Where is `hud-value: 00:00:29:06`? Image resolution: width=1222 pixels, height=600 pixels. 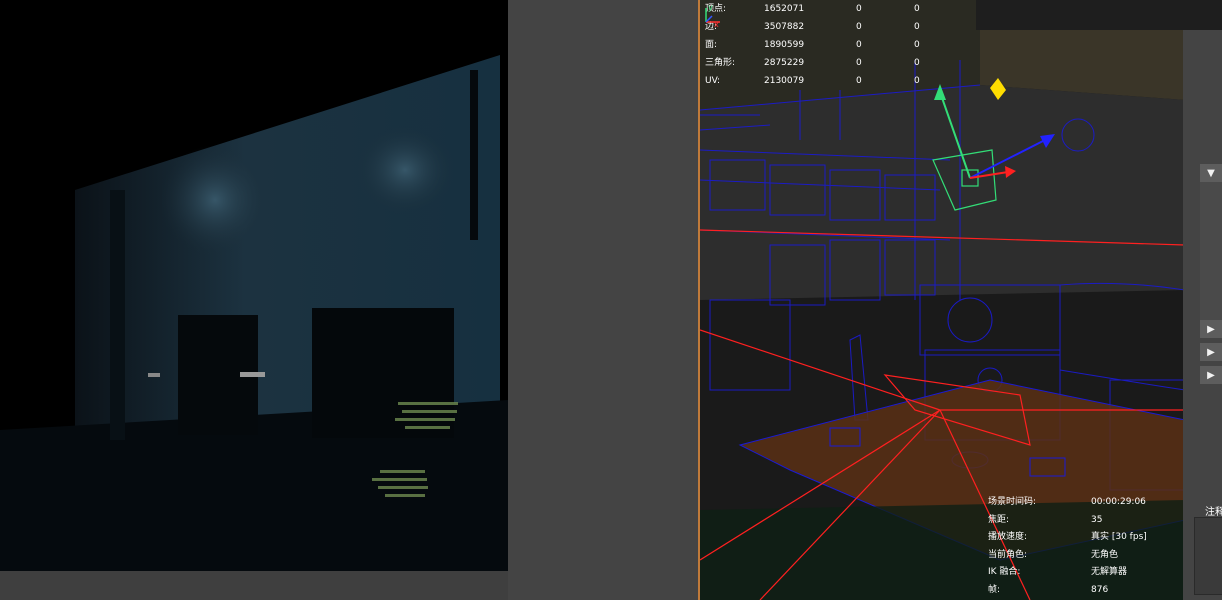 hud-value: 00:00:29:06 is located at coordinates (1118, 502).